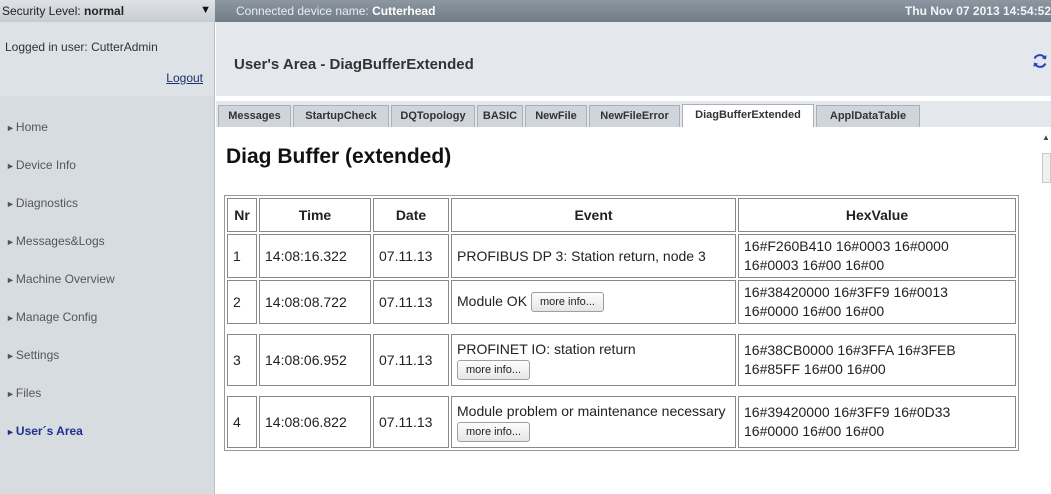 Image resolution: width=1051 pixels, height=494 pixels. I want to click on sidebar-item-device-info: ►Device Info, so click(41, 165).